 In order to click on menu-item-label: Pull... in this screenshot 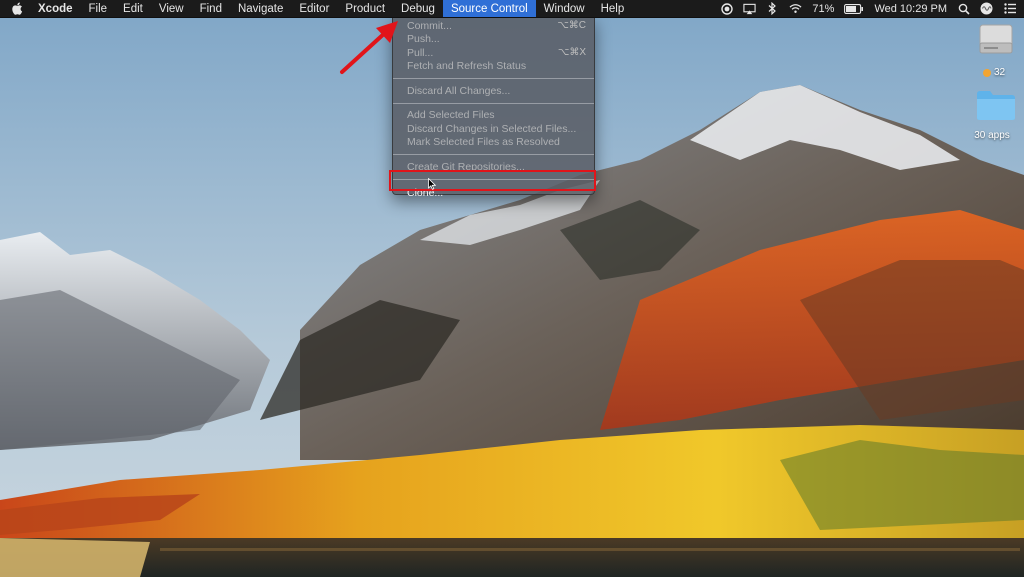, I will do `click(420, 52)`.